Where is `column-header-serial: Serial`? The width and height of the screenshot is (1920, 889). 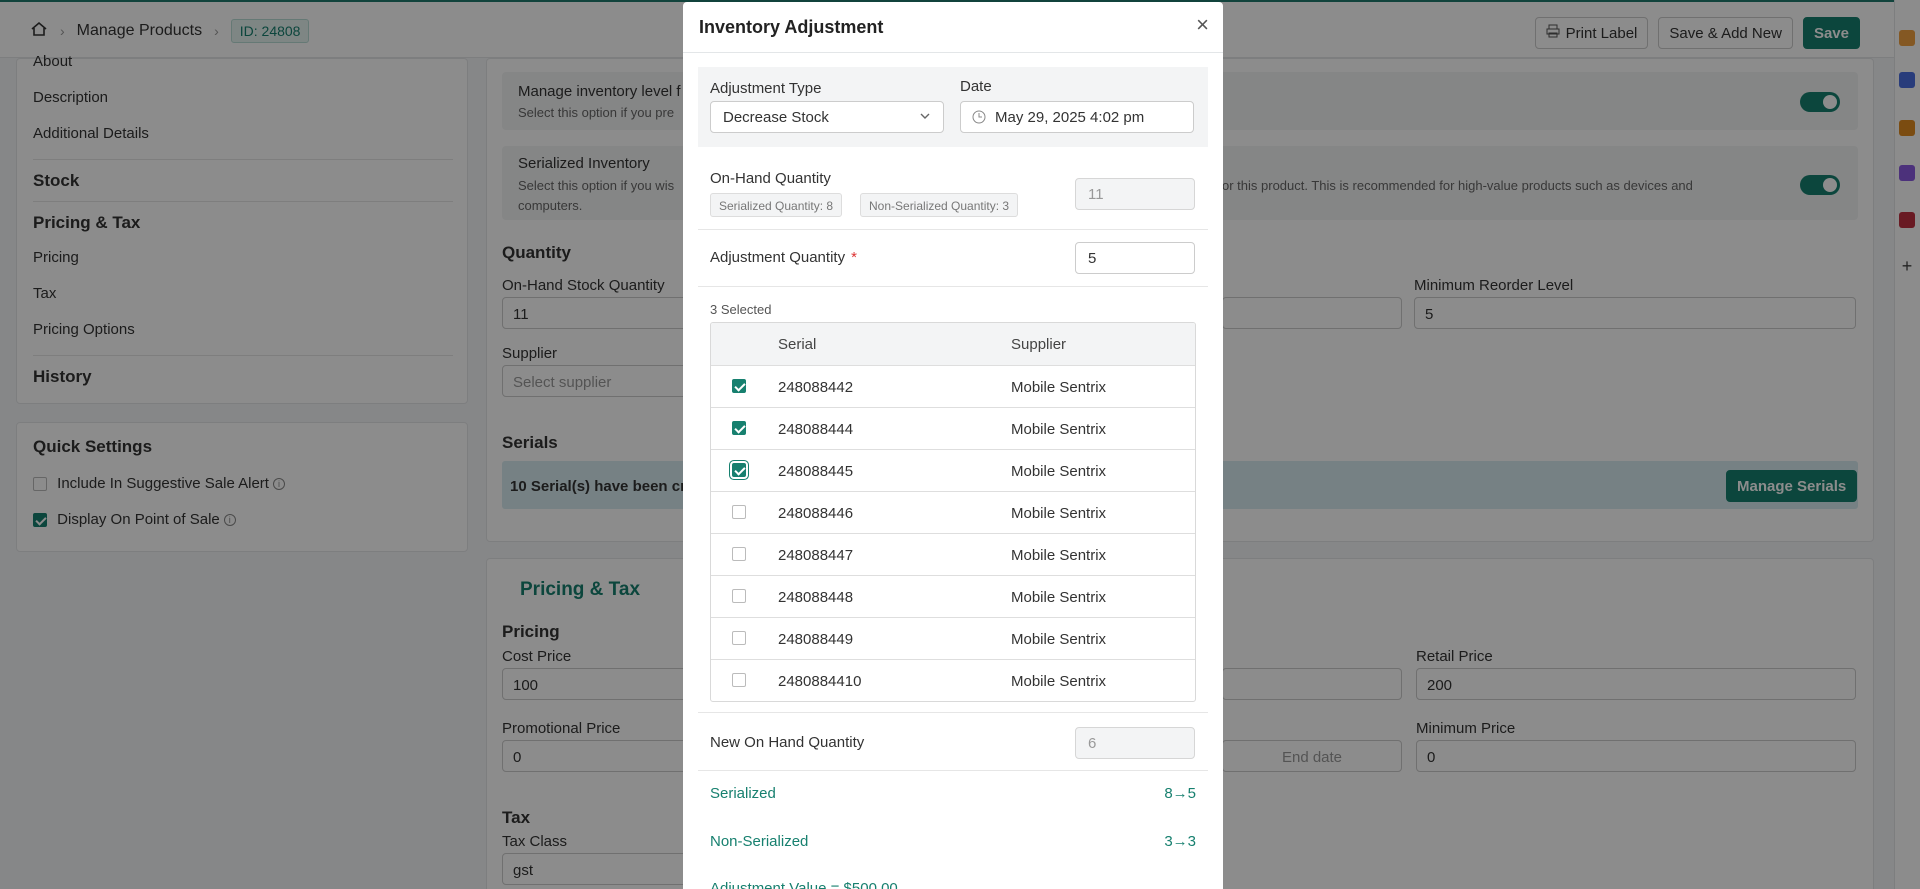
column-header-serial: Serial is located at coordinates (797, 344).